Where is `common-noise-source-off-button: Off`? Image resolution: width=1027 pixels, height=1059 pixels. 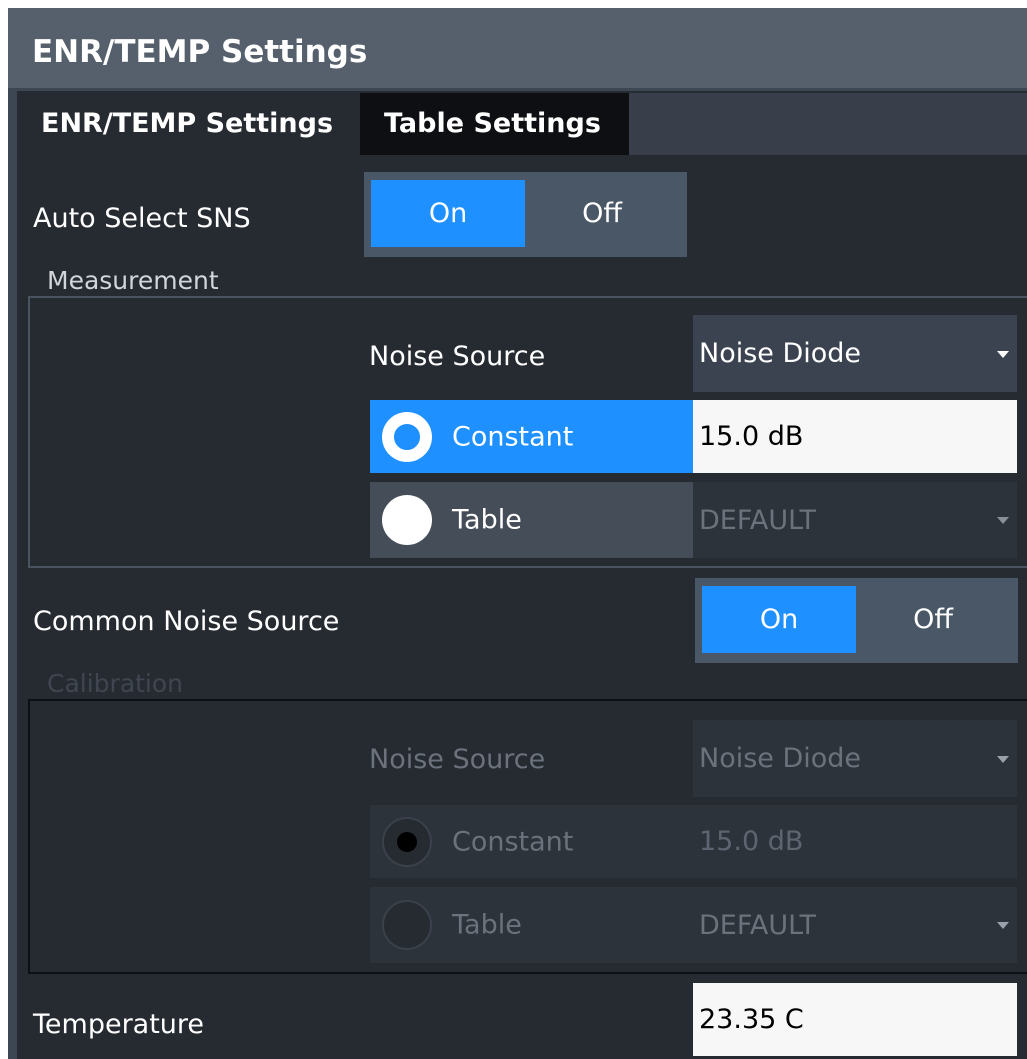
common-noise-source-off-button: Off is located at coordinates (933, 619).